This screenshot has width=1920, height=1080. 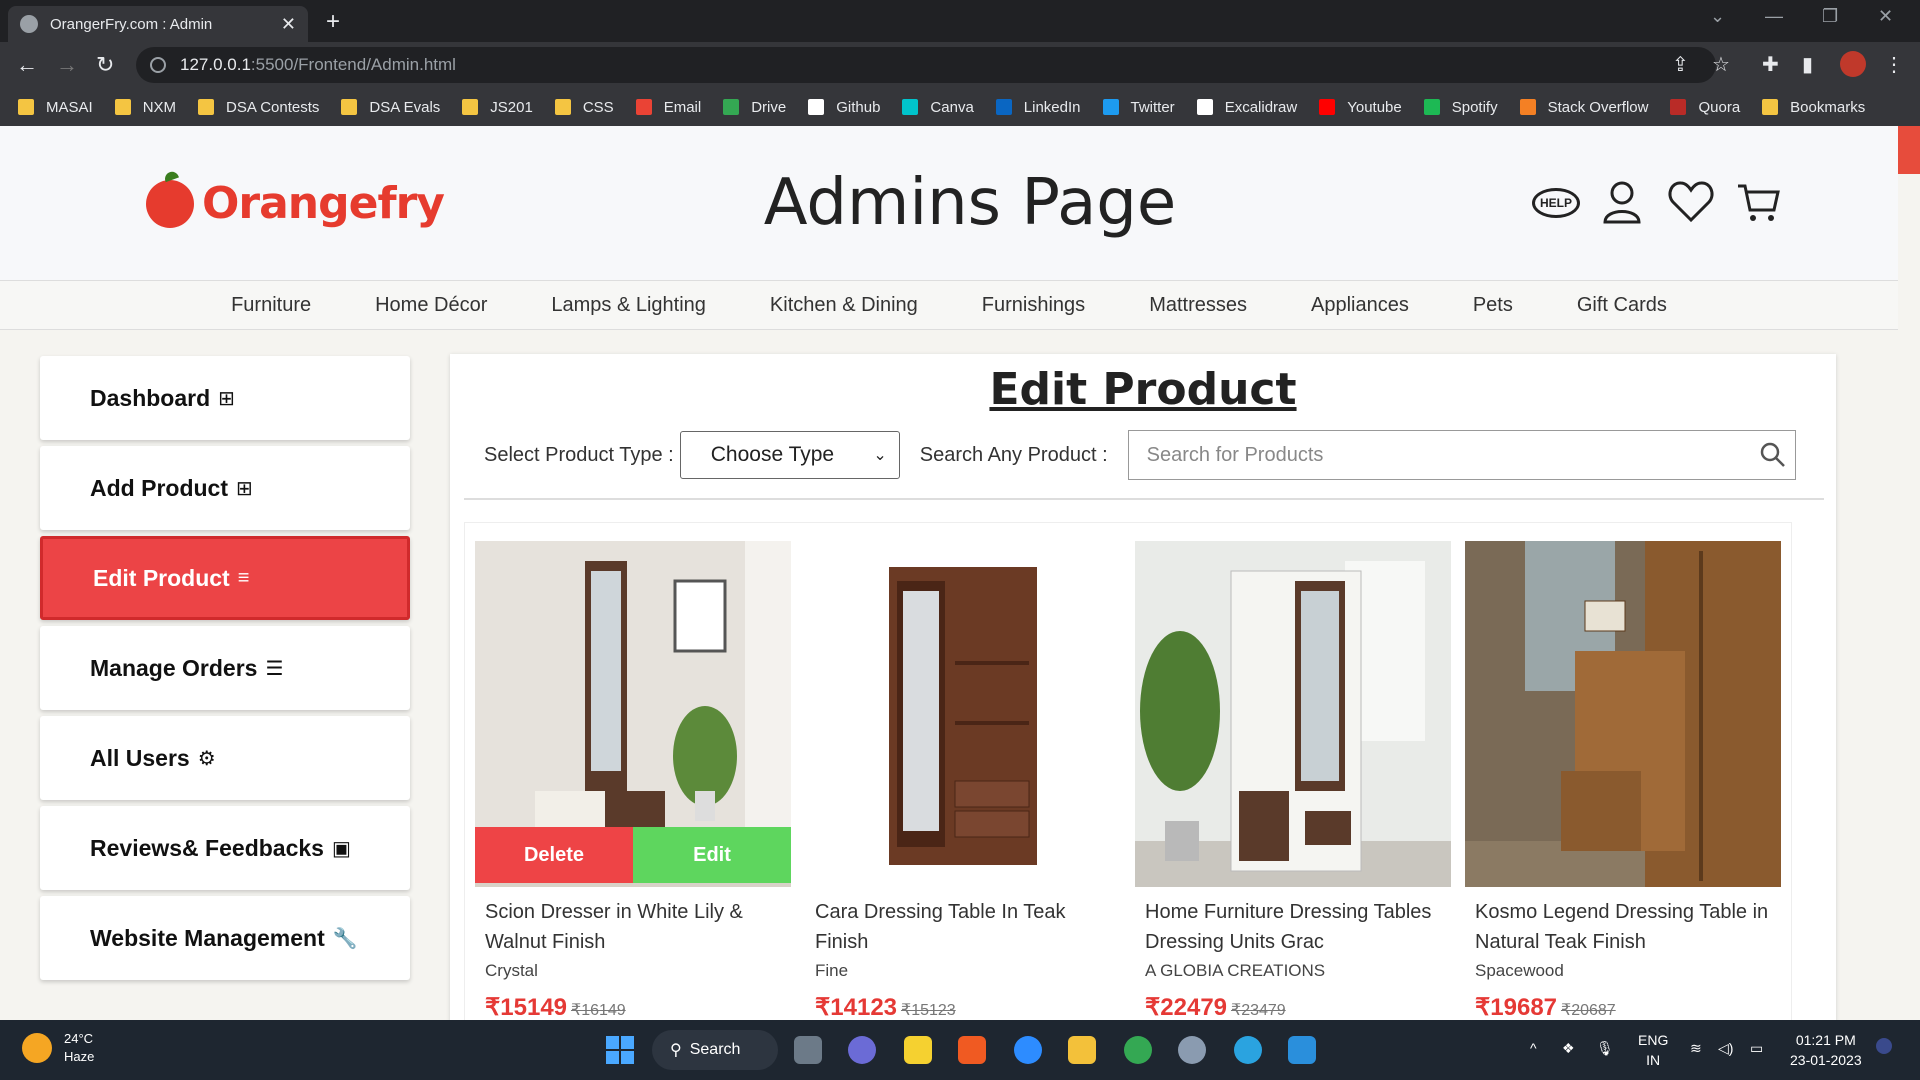 I want to click on restore-icon: ❐, so click(x=1830, y=16).